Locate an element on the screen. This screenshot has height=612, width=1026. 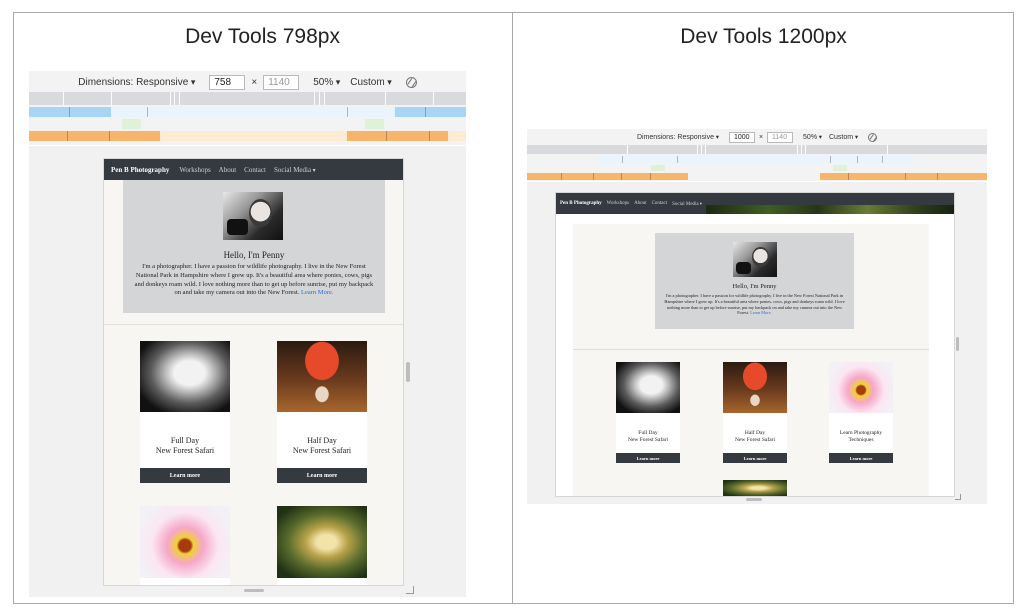
right-resize-handle-side is located at coordinates (957, 344).